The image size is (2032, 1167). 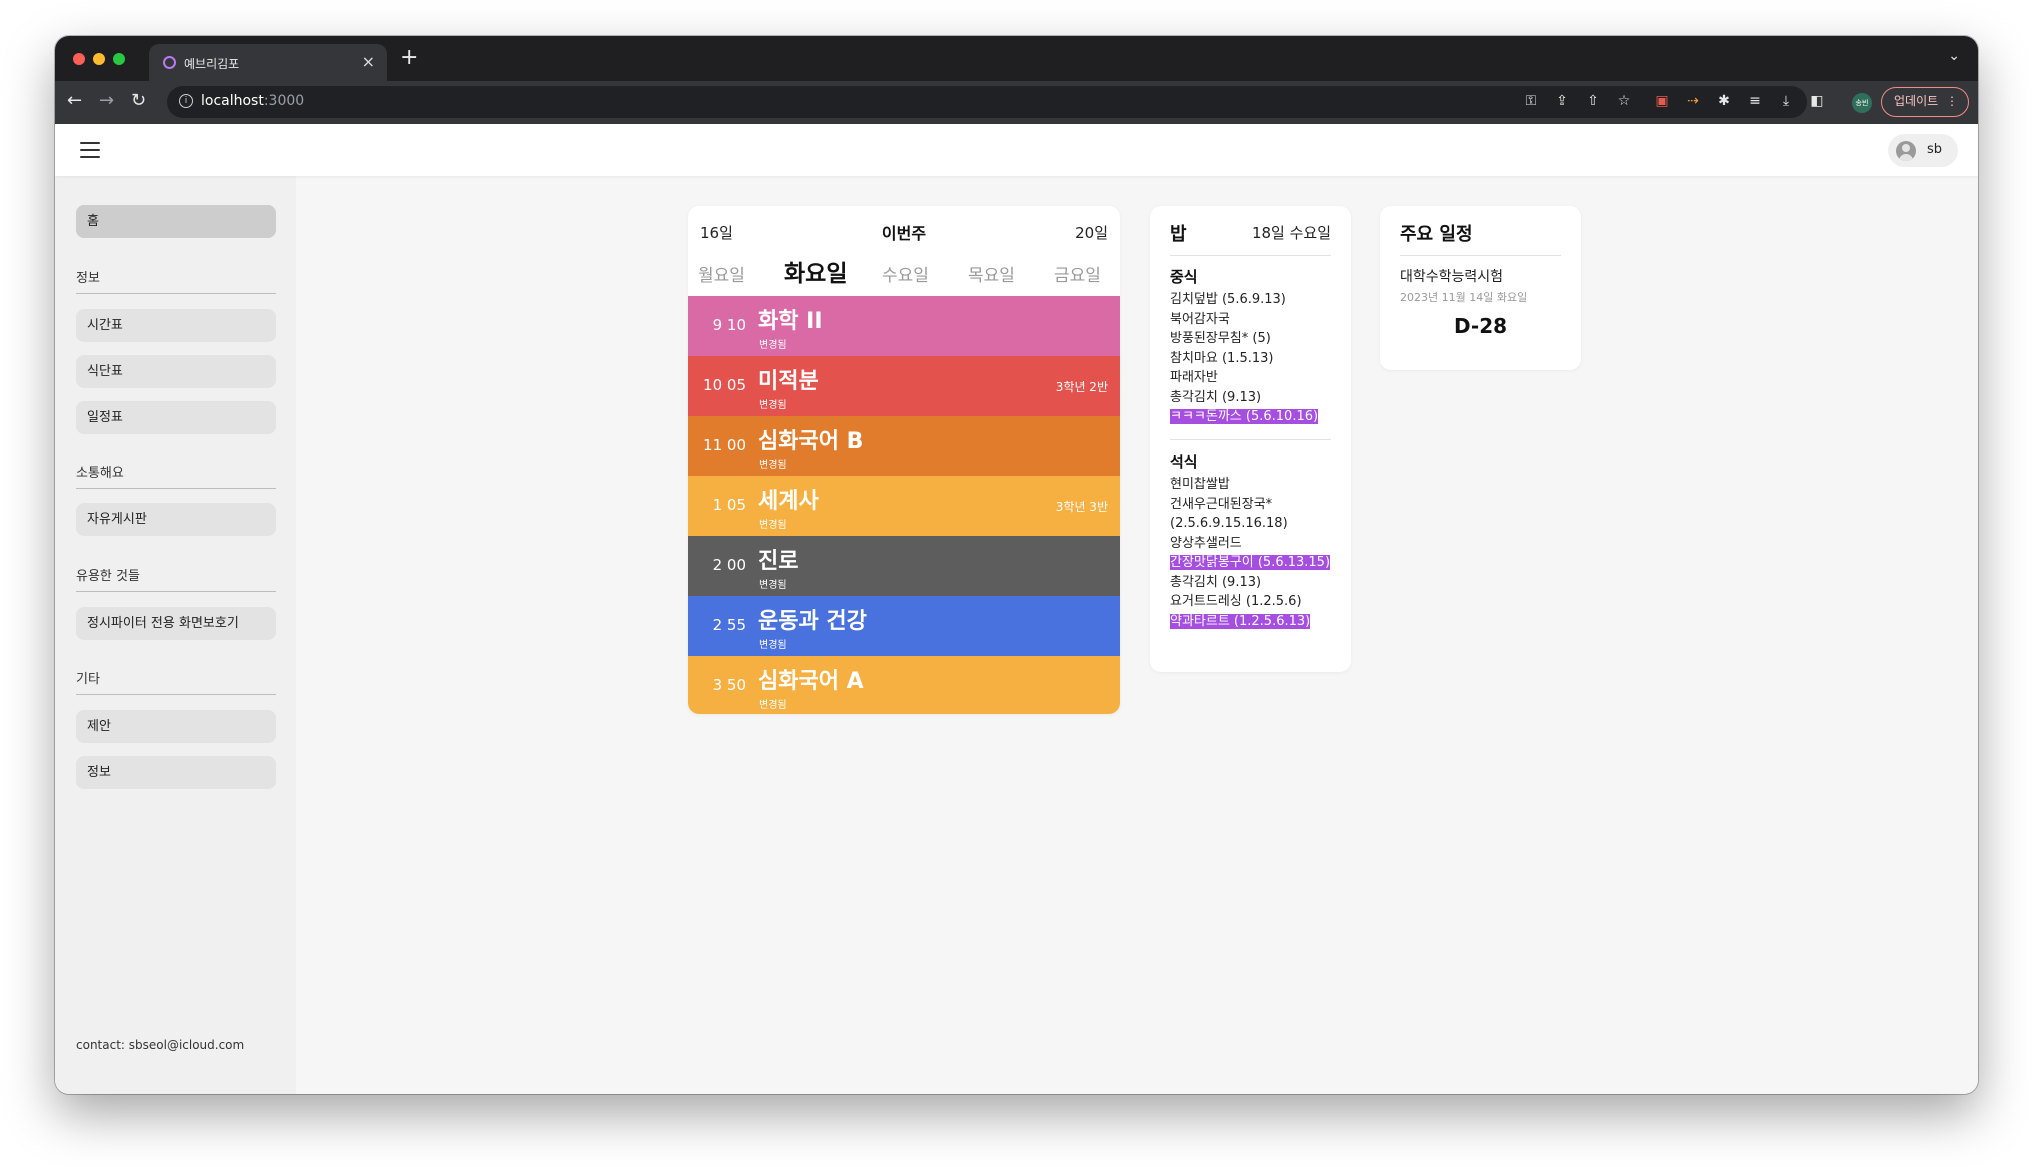 What do you see at coordinates (1184, 462) in the screenshot?
I see `dinner-label: 석식` at bounding box center [1184, 462].